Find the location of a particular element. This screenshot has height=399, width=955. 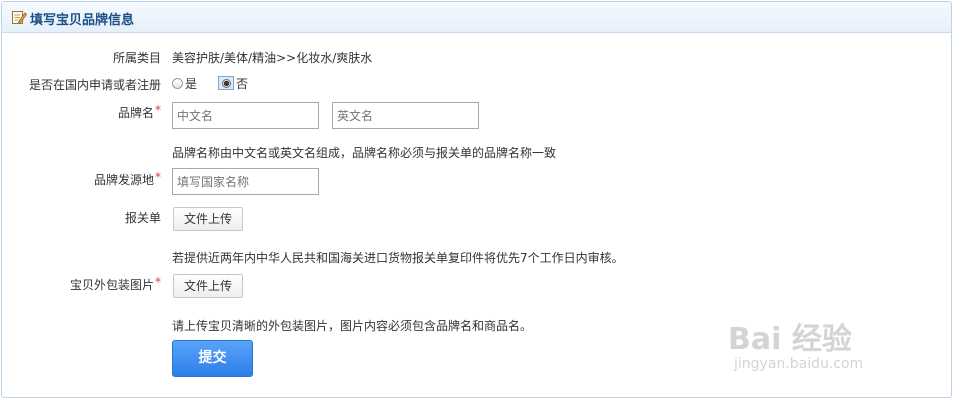

panel-header: 填写宝贝品牌信息 is located at coordinates (476, 17).